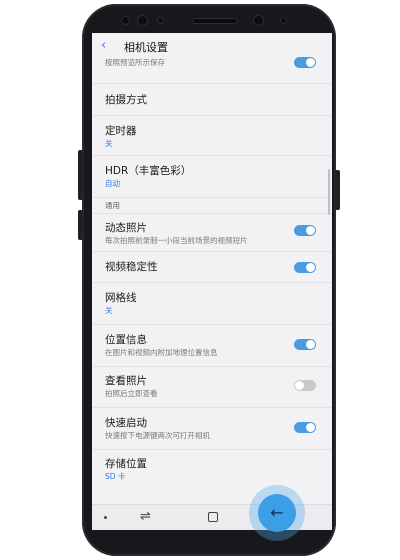 Image resolution: width=400 pixels, height=560 pixels. What do you see at coordinates (212, 136) in the screenshot?
I see `settings-row-timer: 定时器 关` at bounding box center [212, 136].